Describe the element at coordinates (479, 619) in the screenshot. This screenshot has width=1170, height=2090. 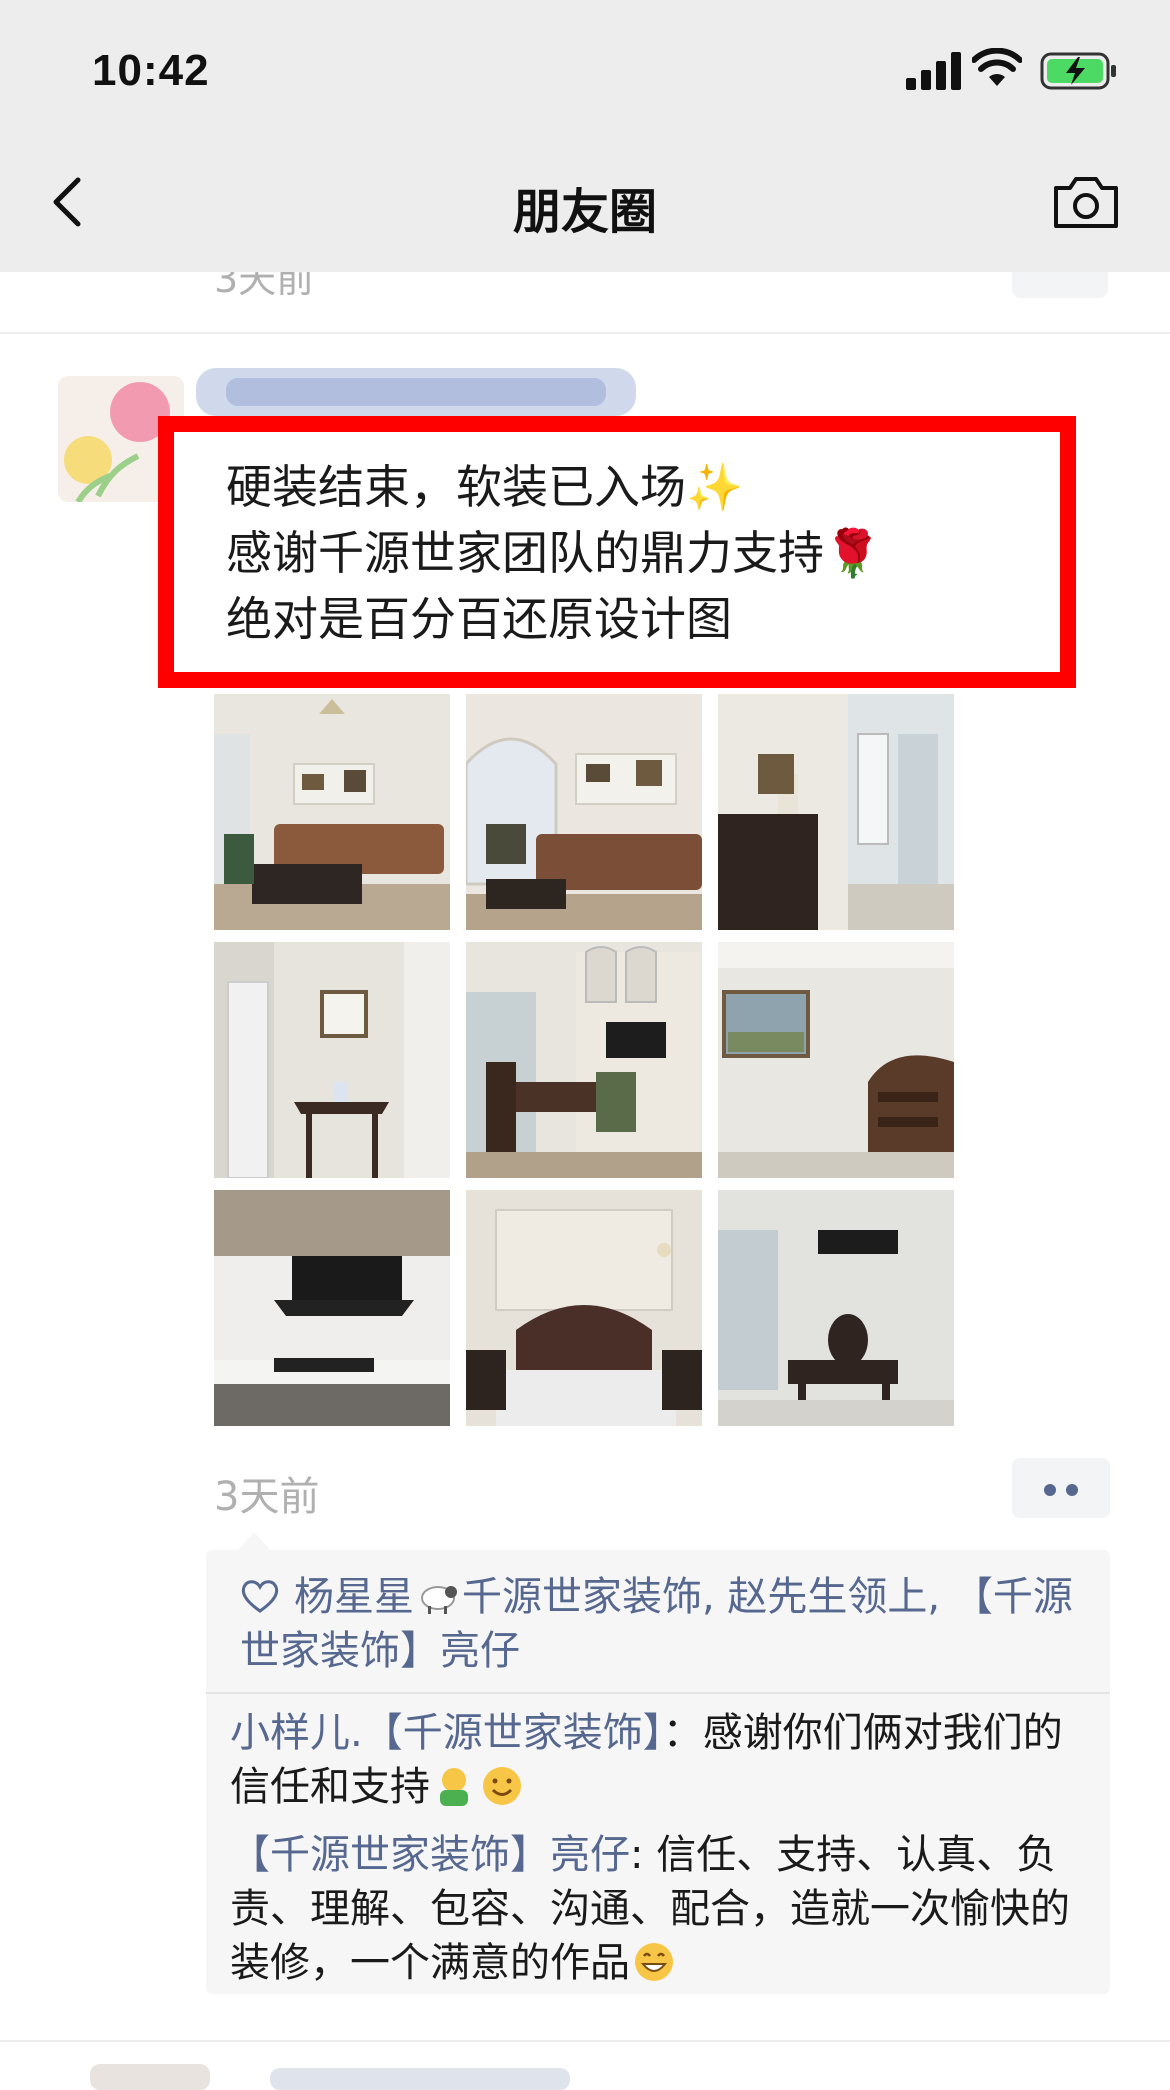
I see `post-text-line: 绝对是百分百还原设计图` at that location.